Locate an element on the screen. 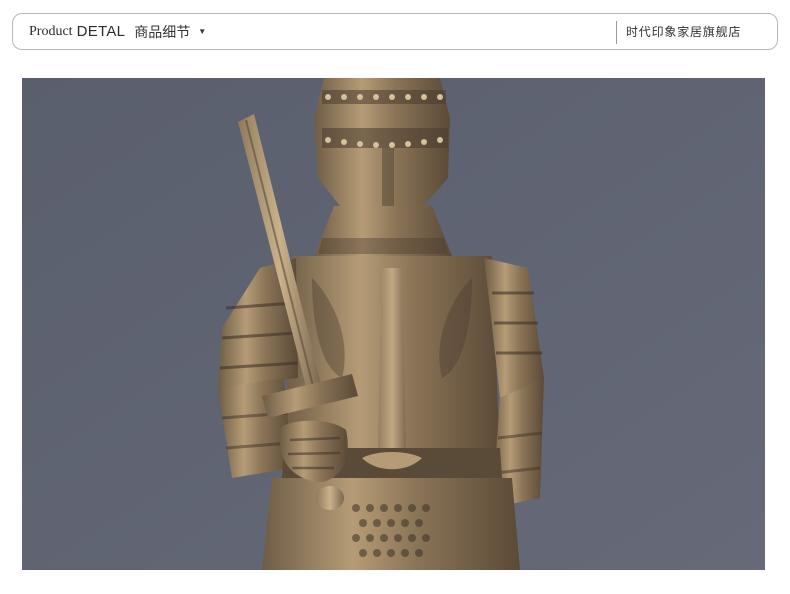  section-title: Product DETAL 商品细节 ▼ is located at coordinates (117, 31).